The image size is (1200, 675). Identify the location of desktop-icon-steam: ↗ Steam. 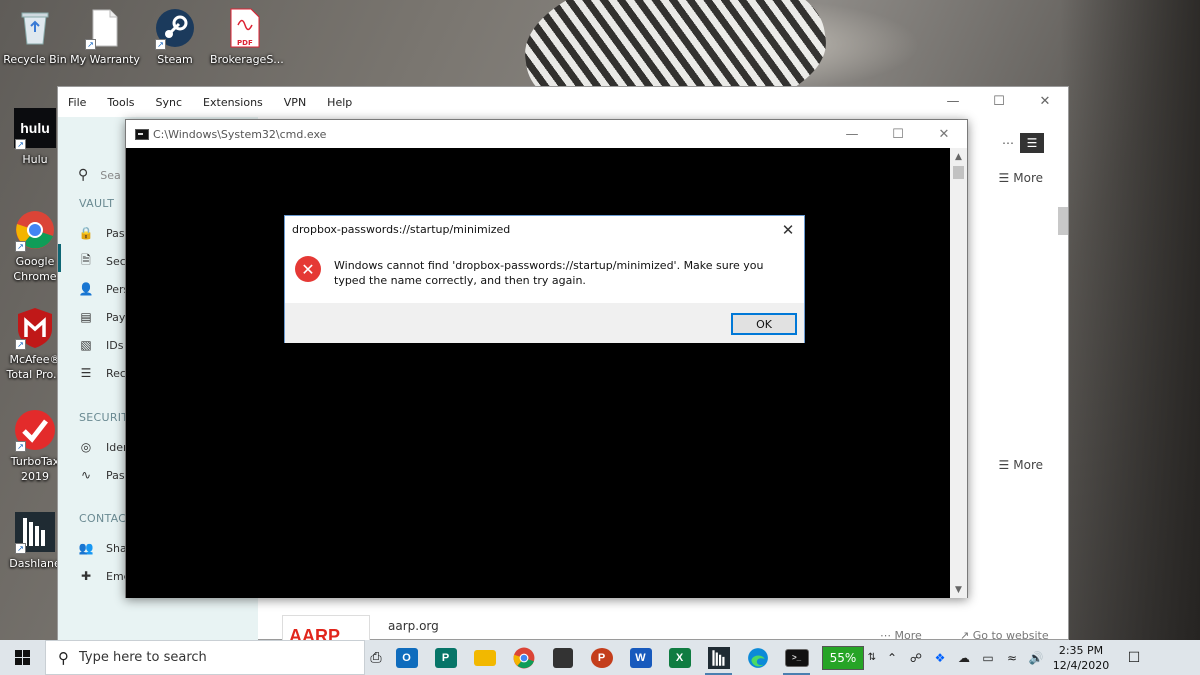
(175, 36).